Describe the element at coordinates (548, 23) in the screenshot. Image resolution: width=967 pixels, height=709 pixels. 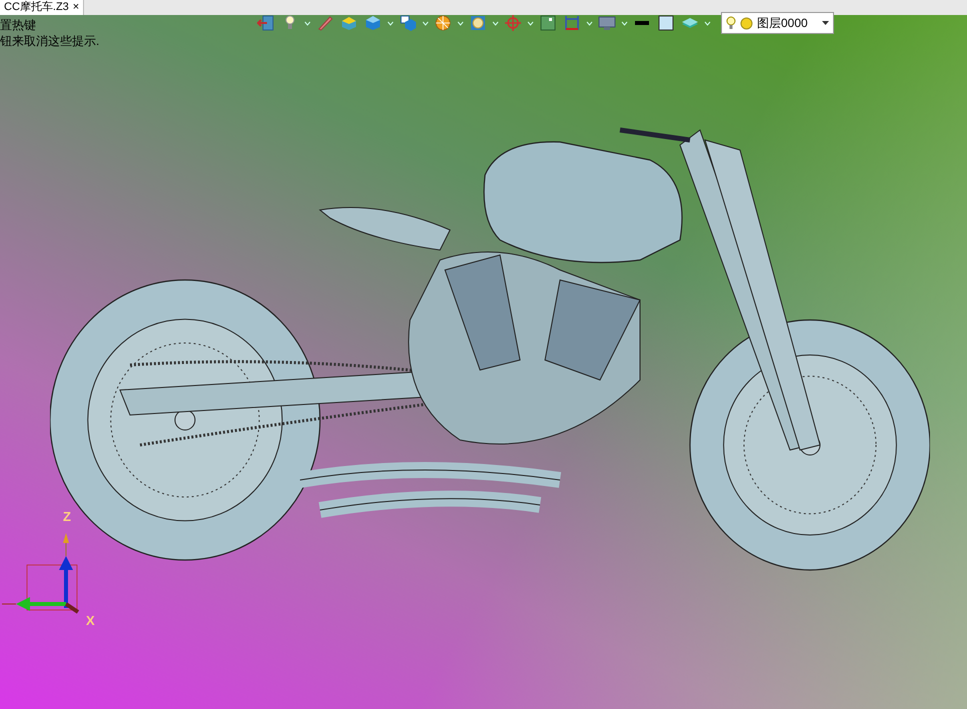
I see `window-icon` at that location.